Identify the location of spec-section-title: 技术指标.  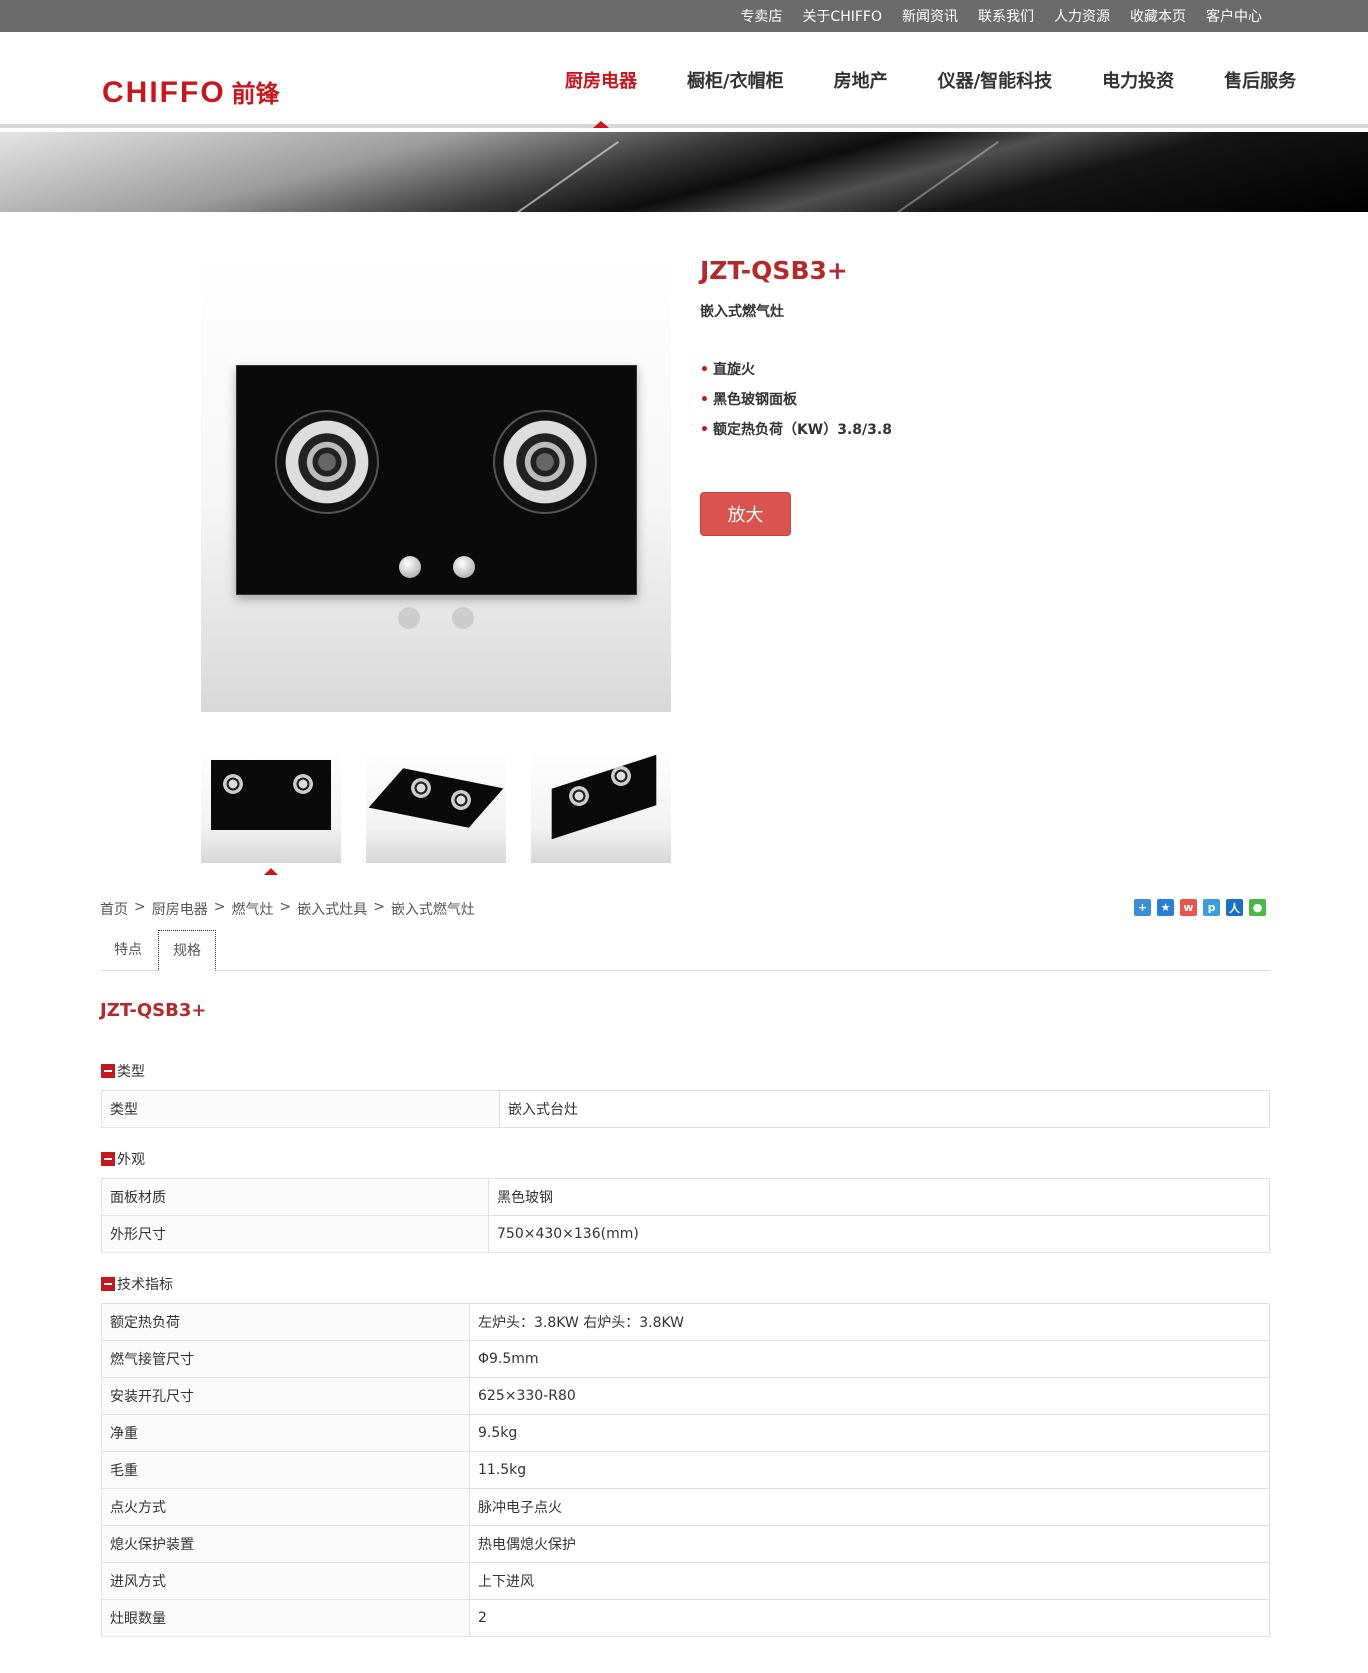
(145, 1285).